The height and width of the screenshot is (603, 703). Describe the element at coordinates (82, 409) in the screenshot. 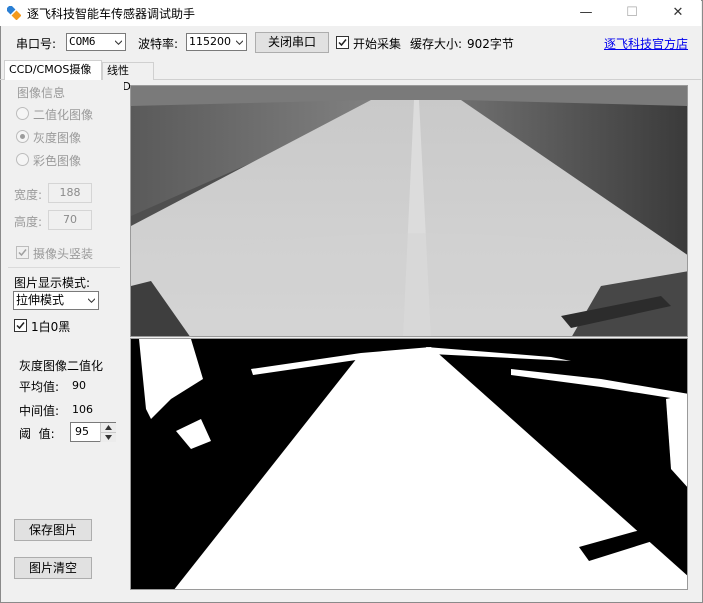

I see `median-value: 106` at that location.